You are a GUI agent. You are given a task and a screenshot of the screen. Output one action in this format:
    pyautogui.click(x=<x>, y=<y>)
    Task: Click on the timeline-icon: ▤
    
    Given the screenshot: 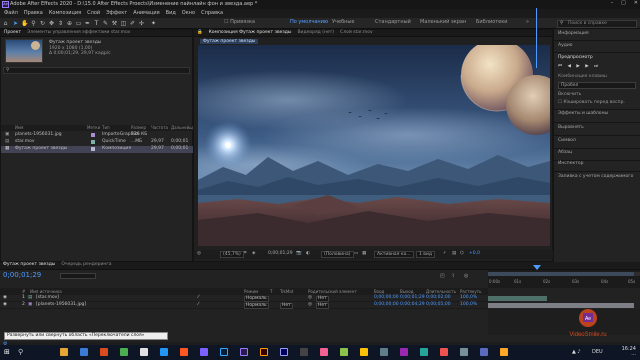 What is the action you would take?
    pyautogui.click(x=454, y=254)
    